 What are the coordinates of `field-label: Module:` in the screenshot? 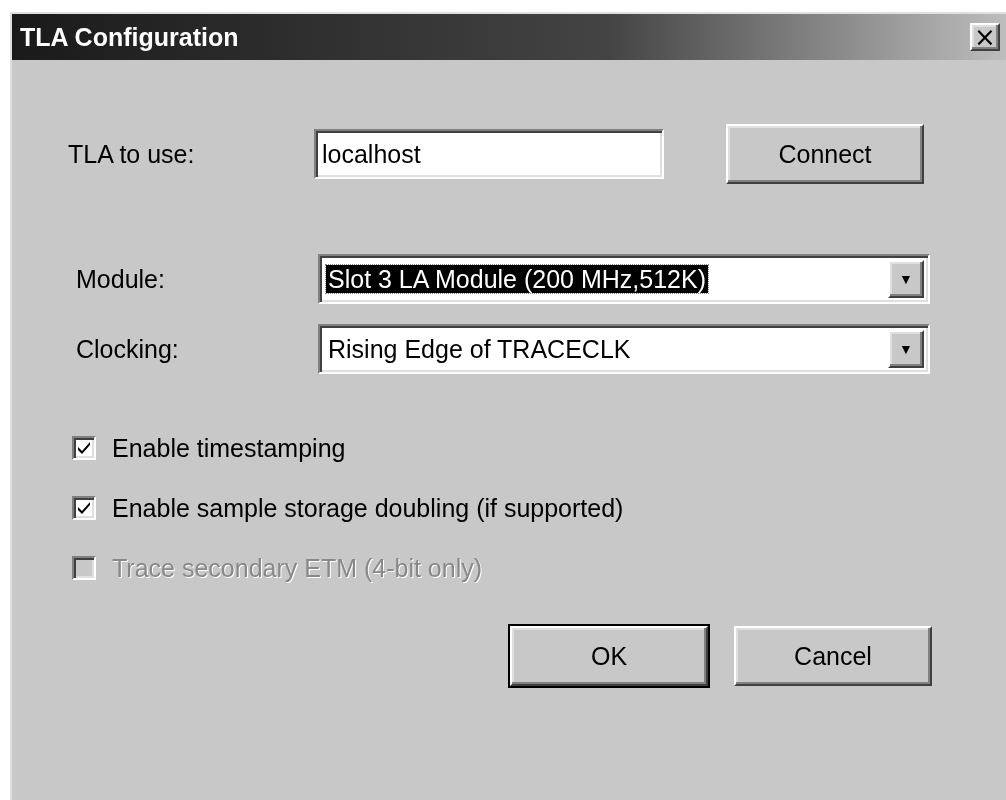 It's located at (121, 279).